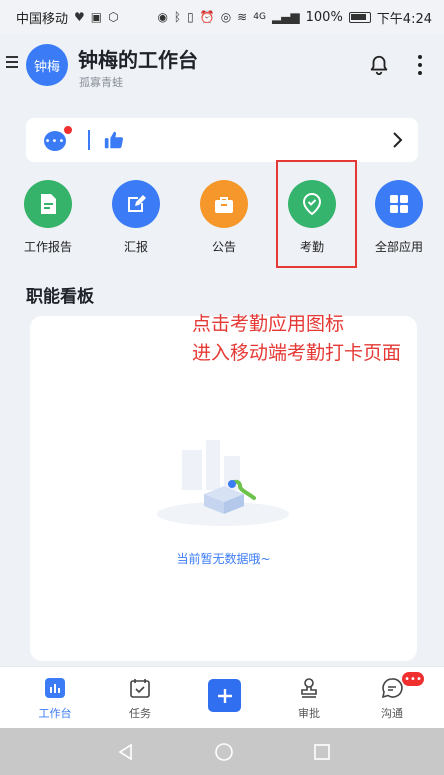 This screenshot has height=775, width=444. Describe the element at coordinates (316, 214) in the screenshot. I see `highlight-box` at that location.